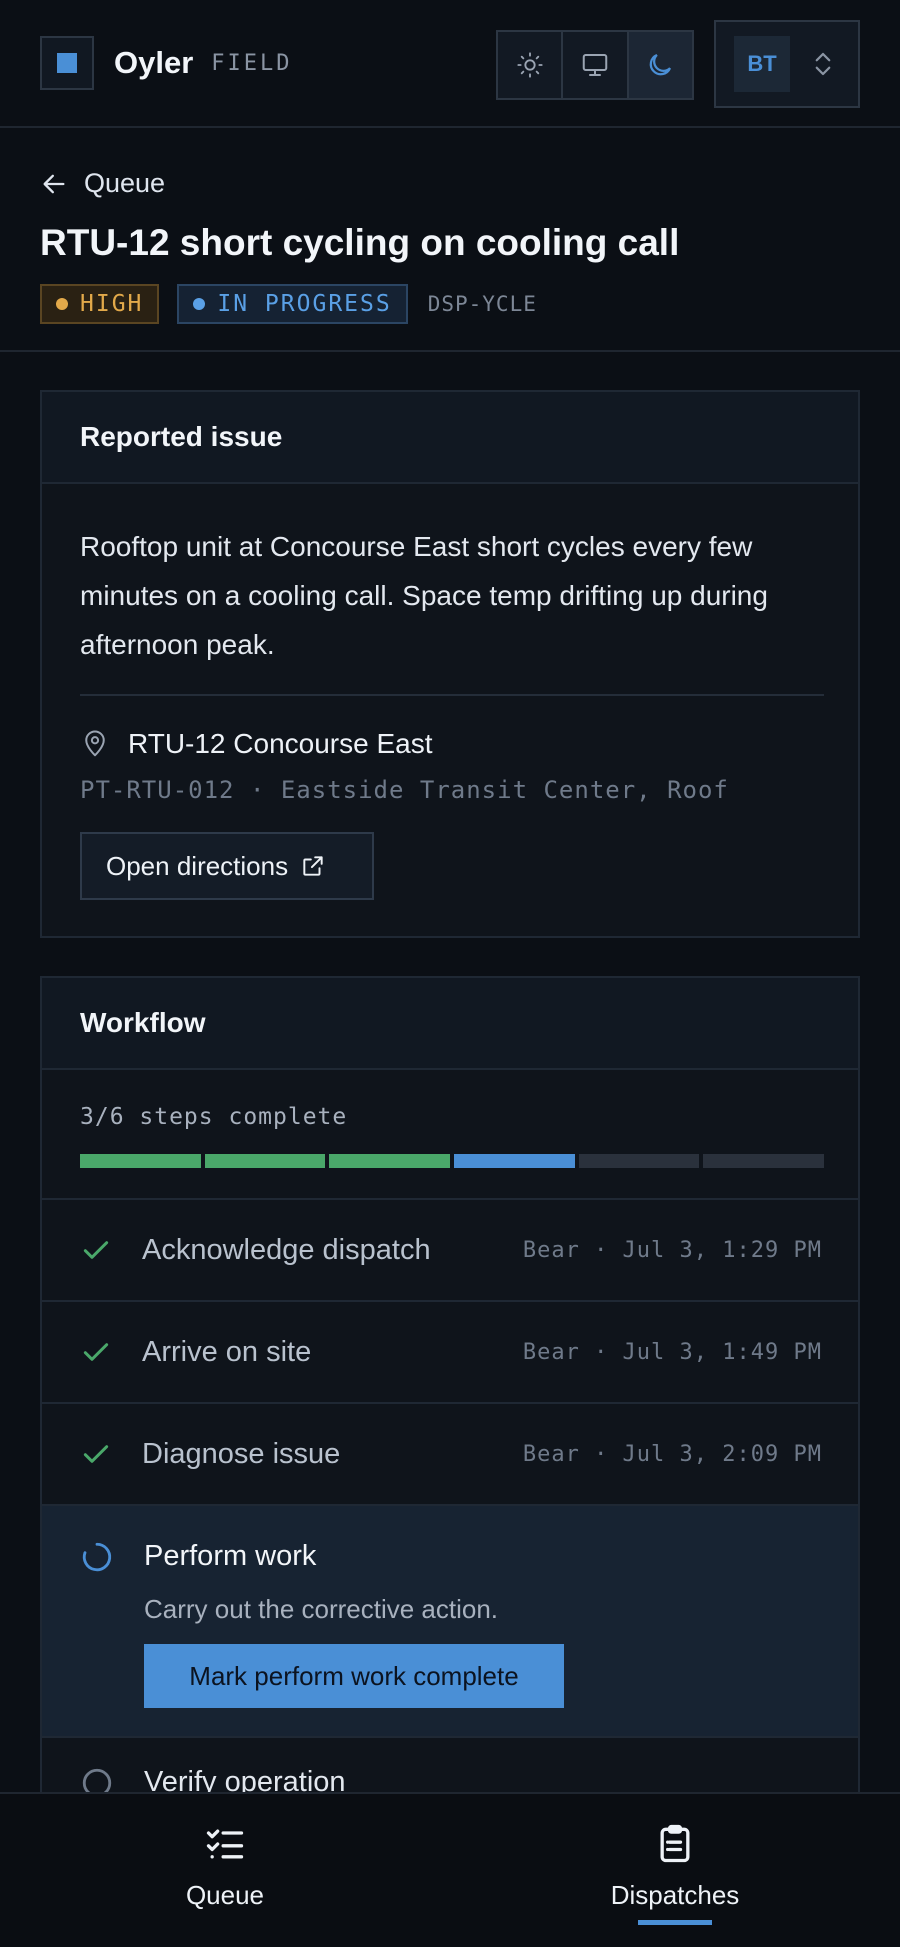 The image size is (900, 1947). I want to click on map-pin-icon, so click(95, 743).